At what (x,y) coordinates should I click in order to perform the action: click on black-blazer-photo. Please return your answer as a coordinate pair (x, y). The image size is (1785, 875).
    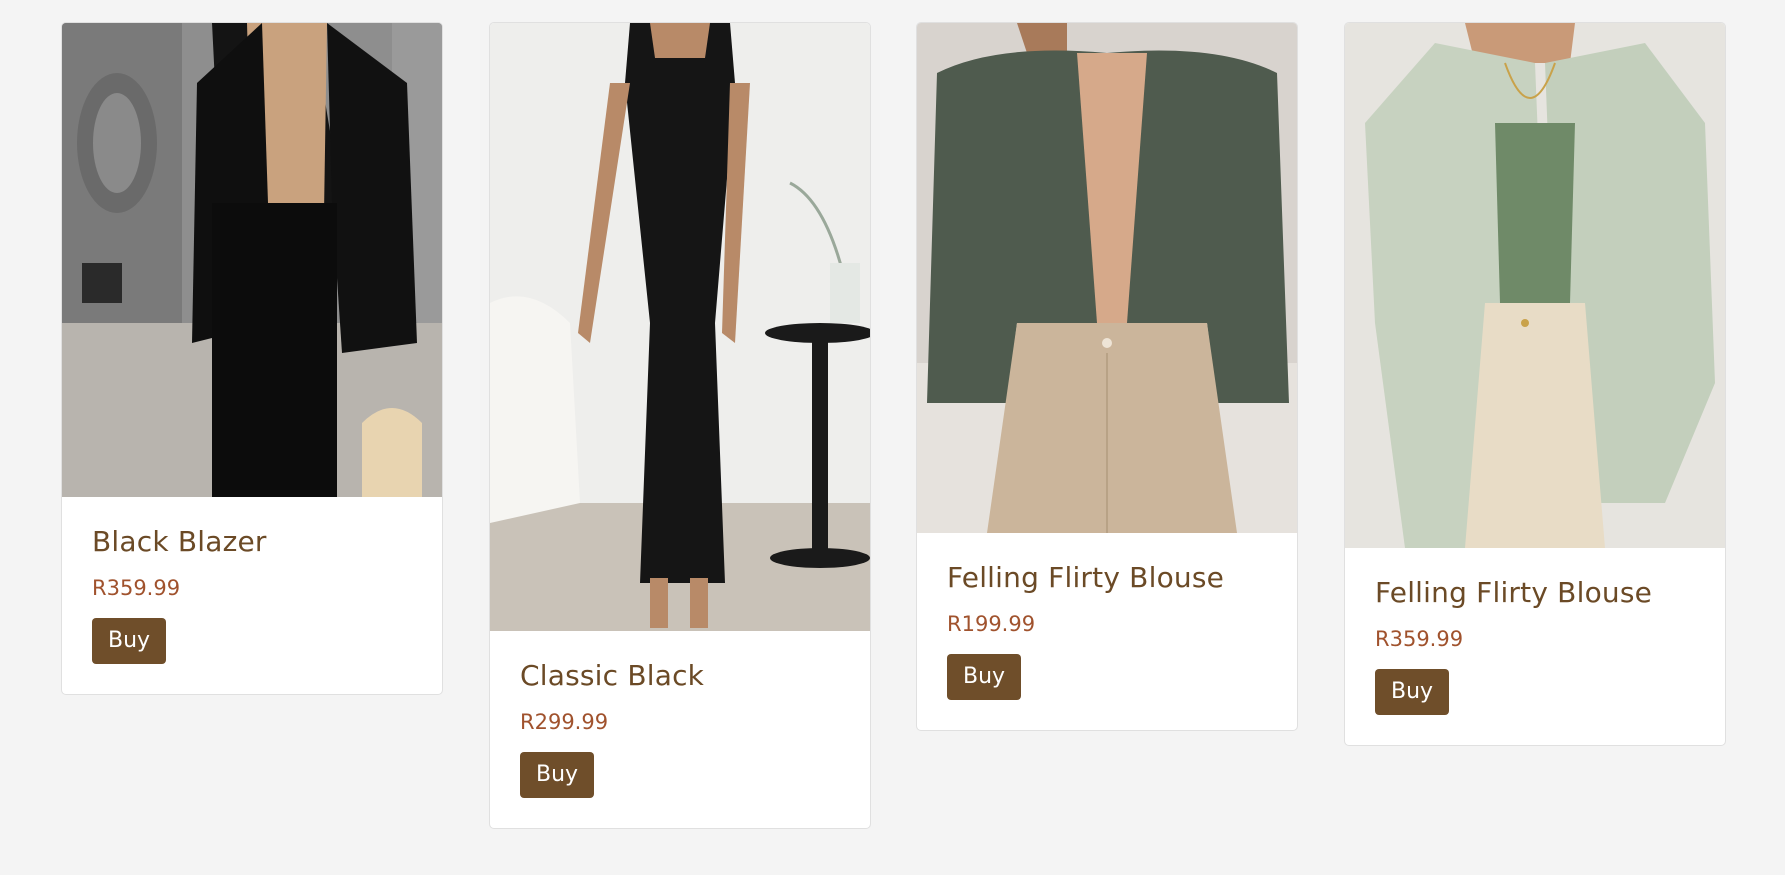
    Looking at the image, I should click on (252, 260).